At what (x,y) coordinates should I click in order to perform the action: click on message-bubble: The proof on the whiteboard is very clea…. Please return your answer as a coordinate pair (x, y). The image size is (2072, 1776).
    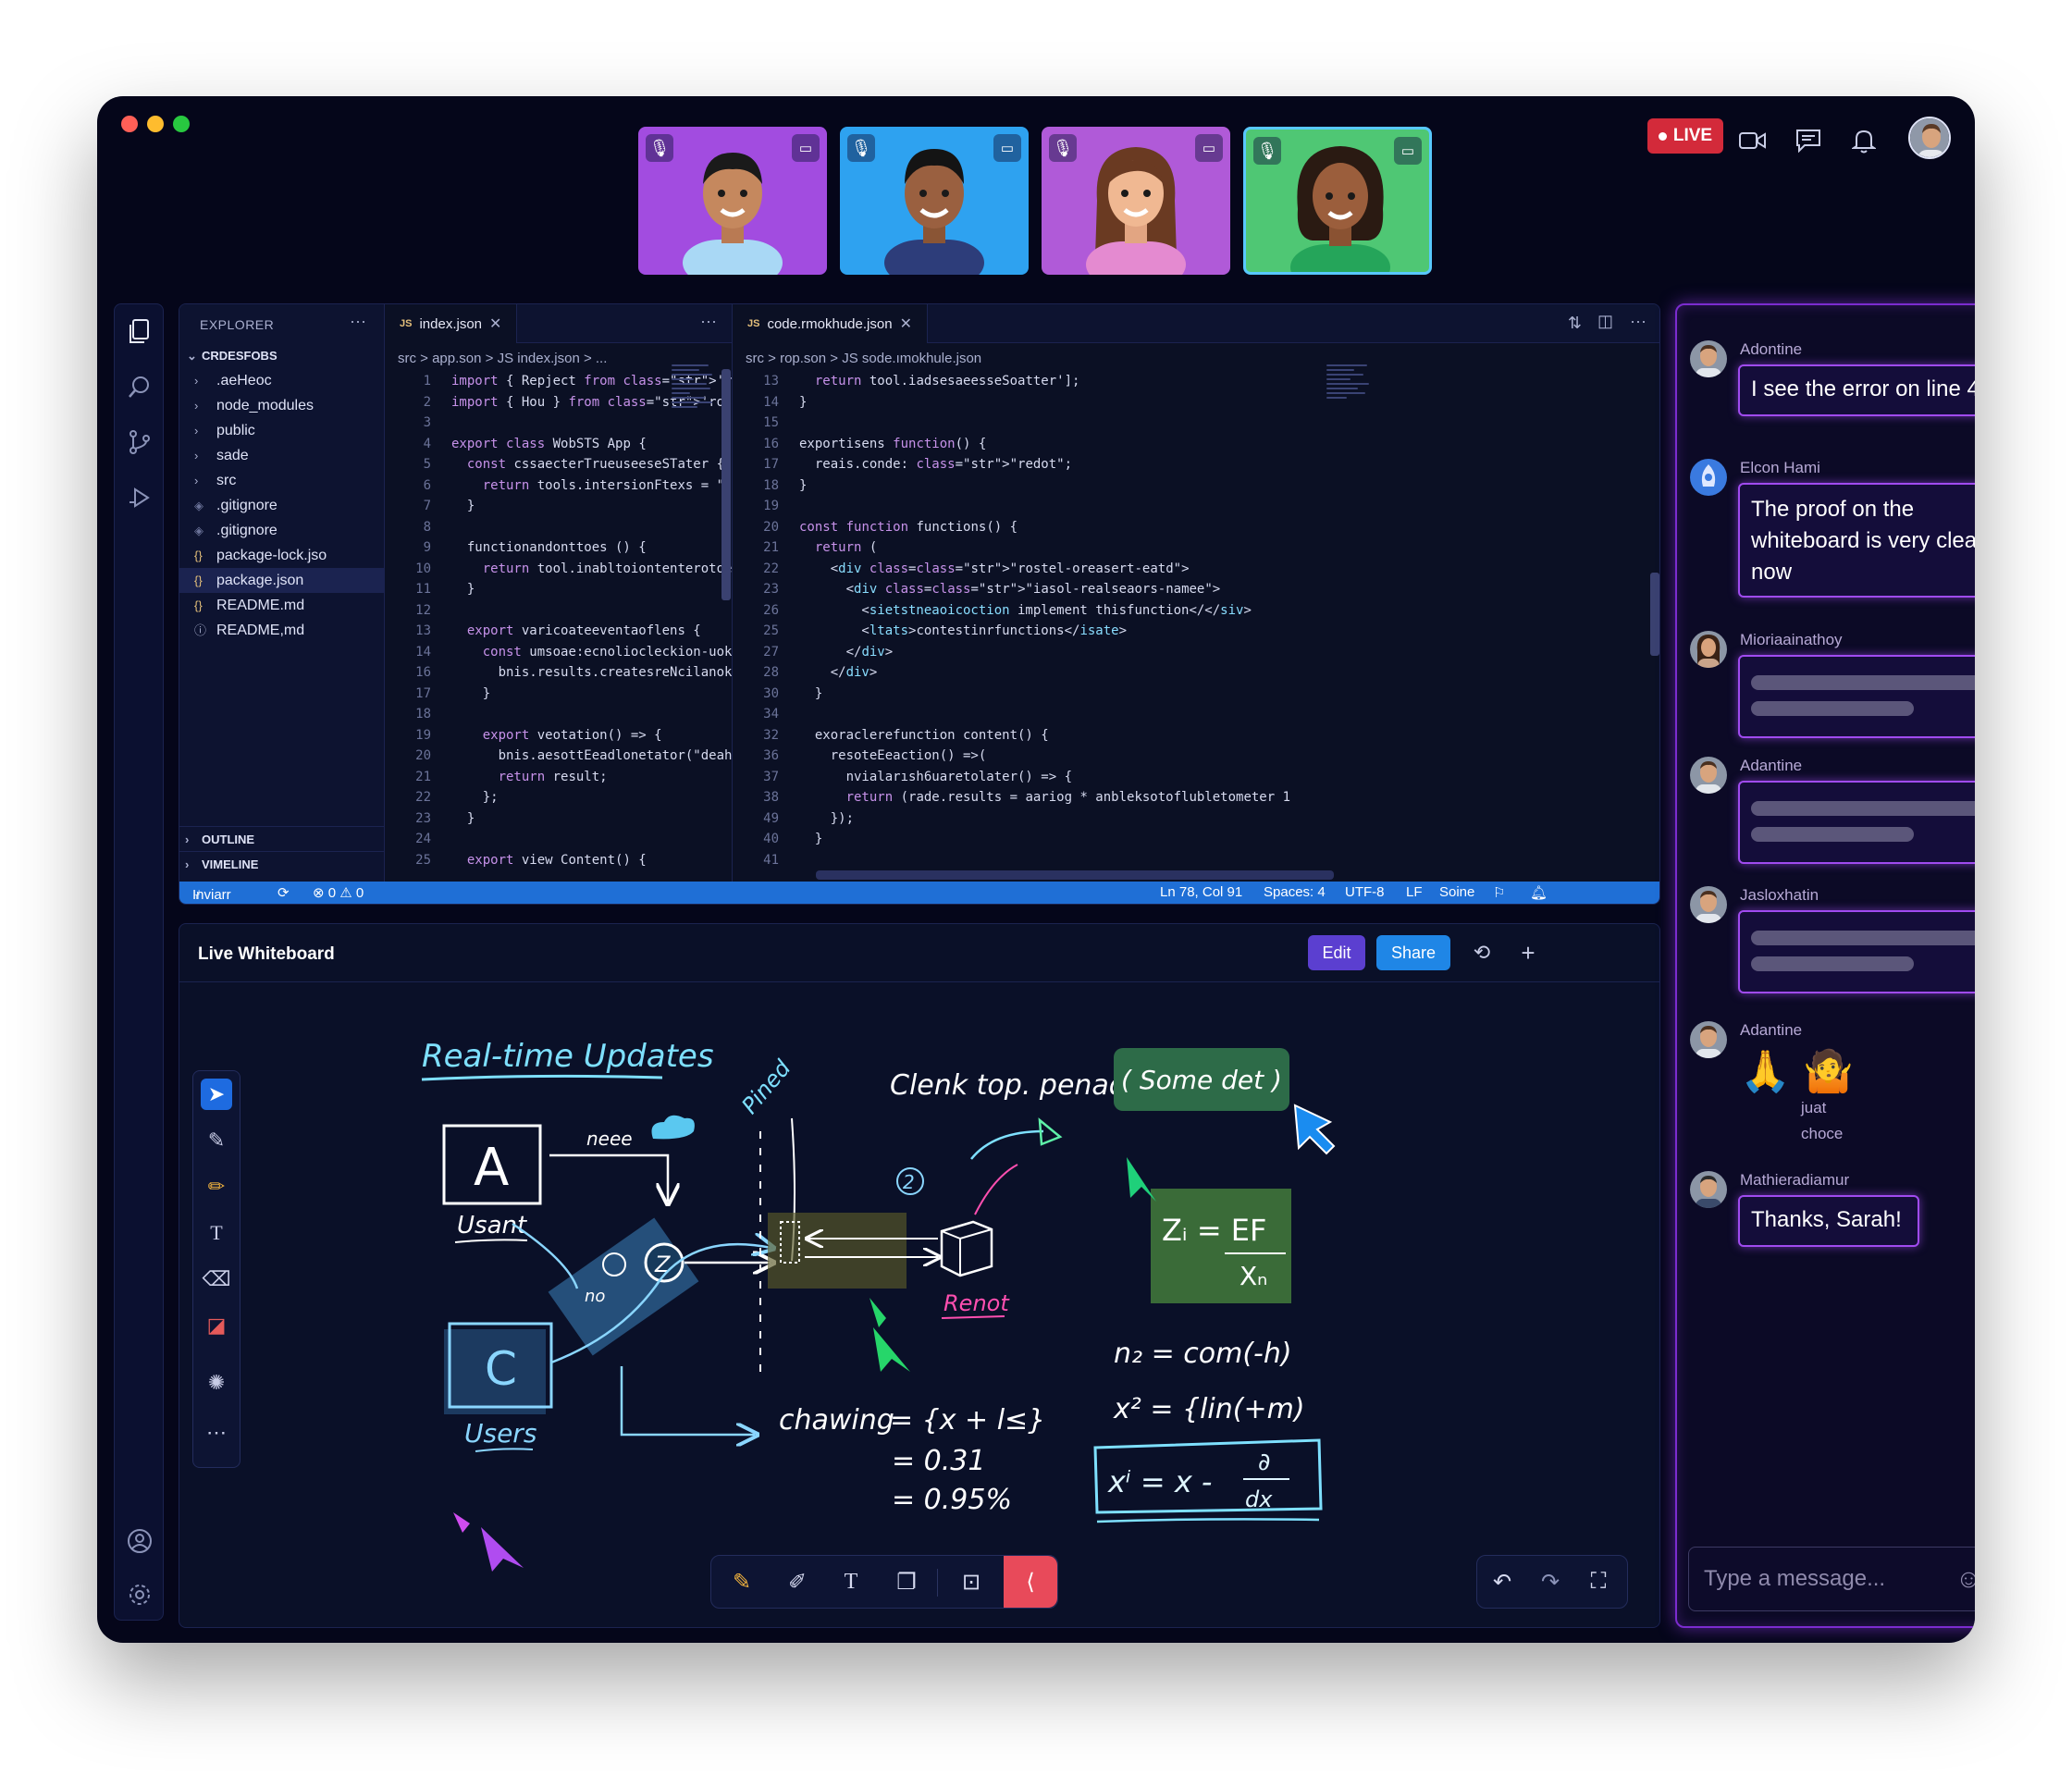
    Looking at the image, I should click on (1857, 541).